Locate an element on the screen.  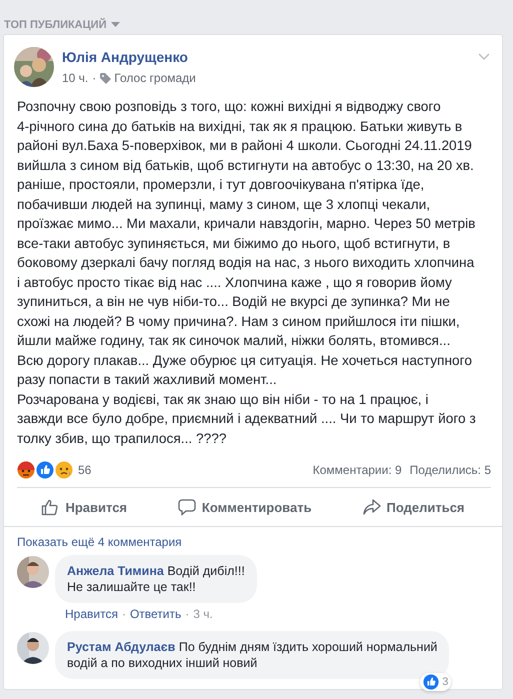
caret-icon is located at coordinates (115, 24).